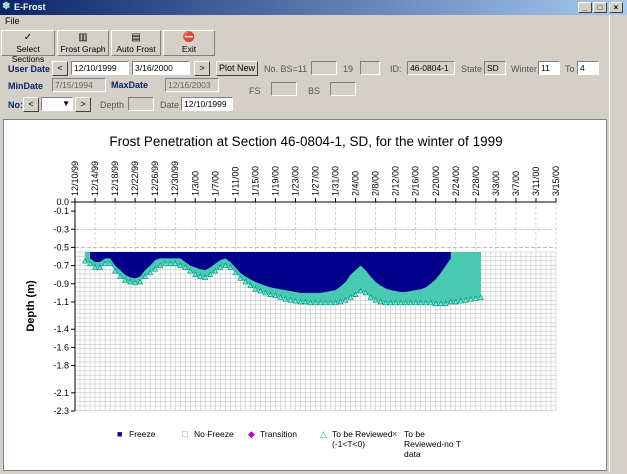 The image size is (627, 474). What do you see at coordinates (175, 178) in the screenshot?
I see `x-tick-label: 12/30/99` at bounding box center [175, 178].